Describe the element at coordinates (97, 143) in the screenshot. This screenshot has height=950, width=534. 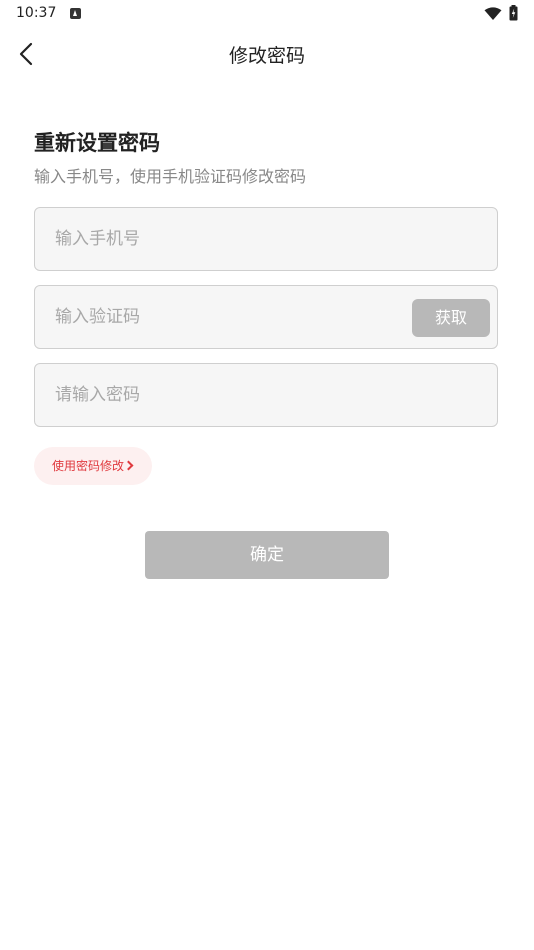
I see `form-heading: 重新设置密码` at that location.